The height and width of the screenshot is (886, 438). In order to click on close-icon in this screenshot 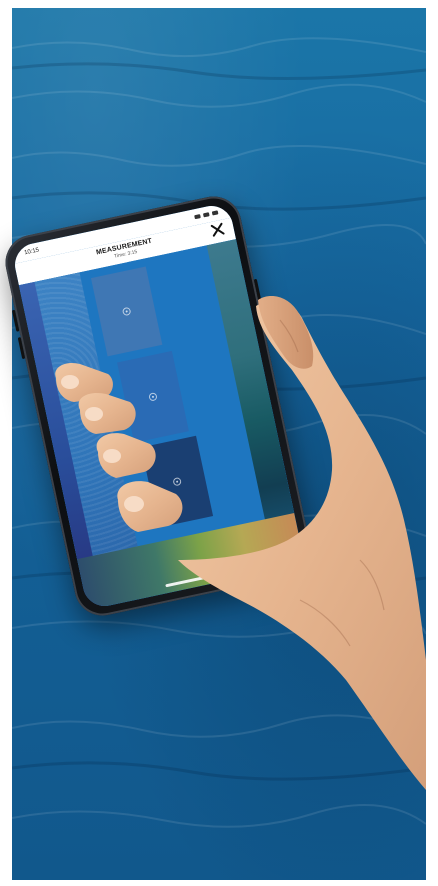, I will do `click(217, 229)`.